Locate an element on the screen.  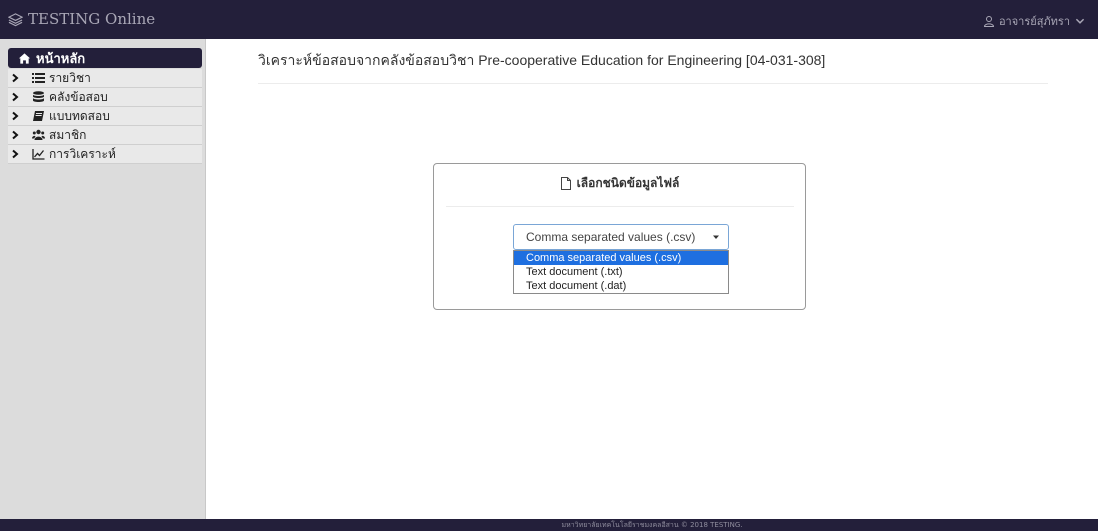
home-icon is located at coordinates (24, 58).